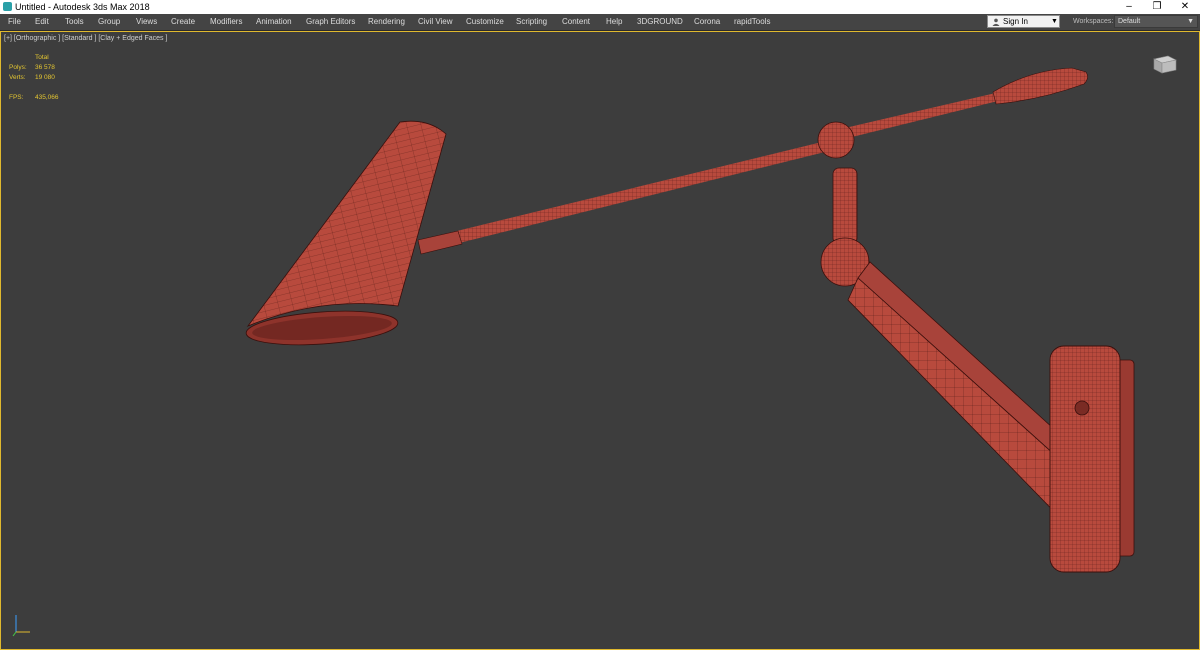 The width and height of the screenshot is (1200, 650). I want to click on viewcube-icon, so click(1164, 64).